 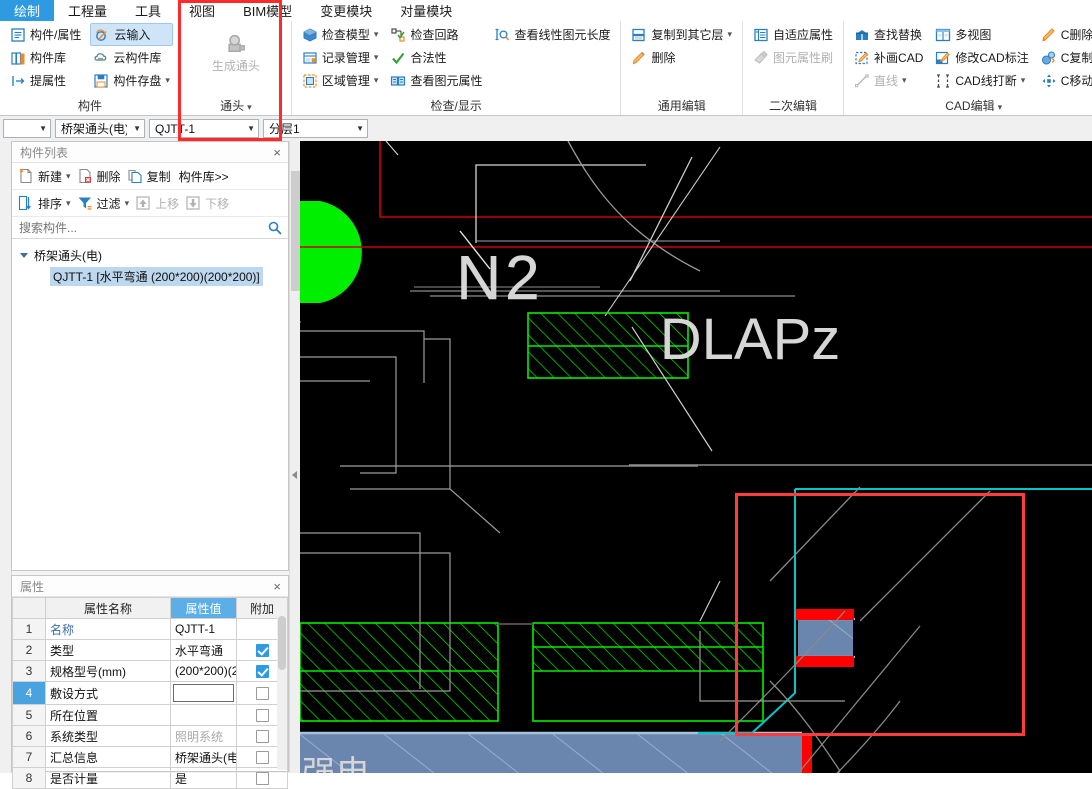 What do you see at coordinates (150, 778) in the screenshot?
I see `table-row: 8 是否计量是` at bounding box center [150, 778].